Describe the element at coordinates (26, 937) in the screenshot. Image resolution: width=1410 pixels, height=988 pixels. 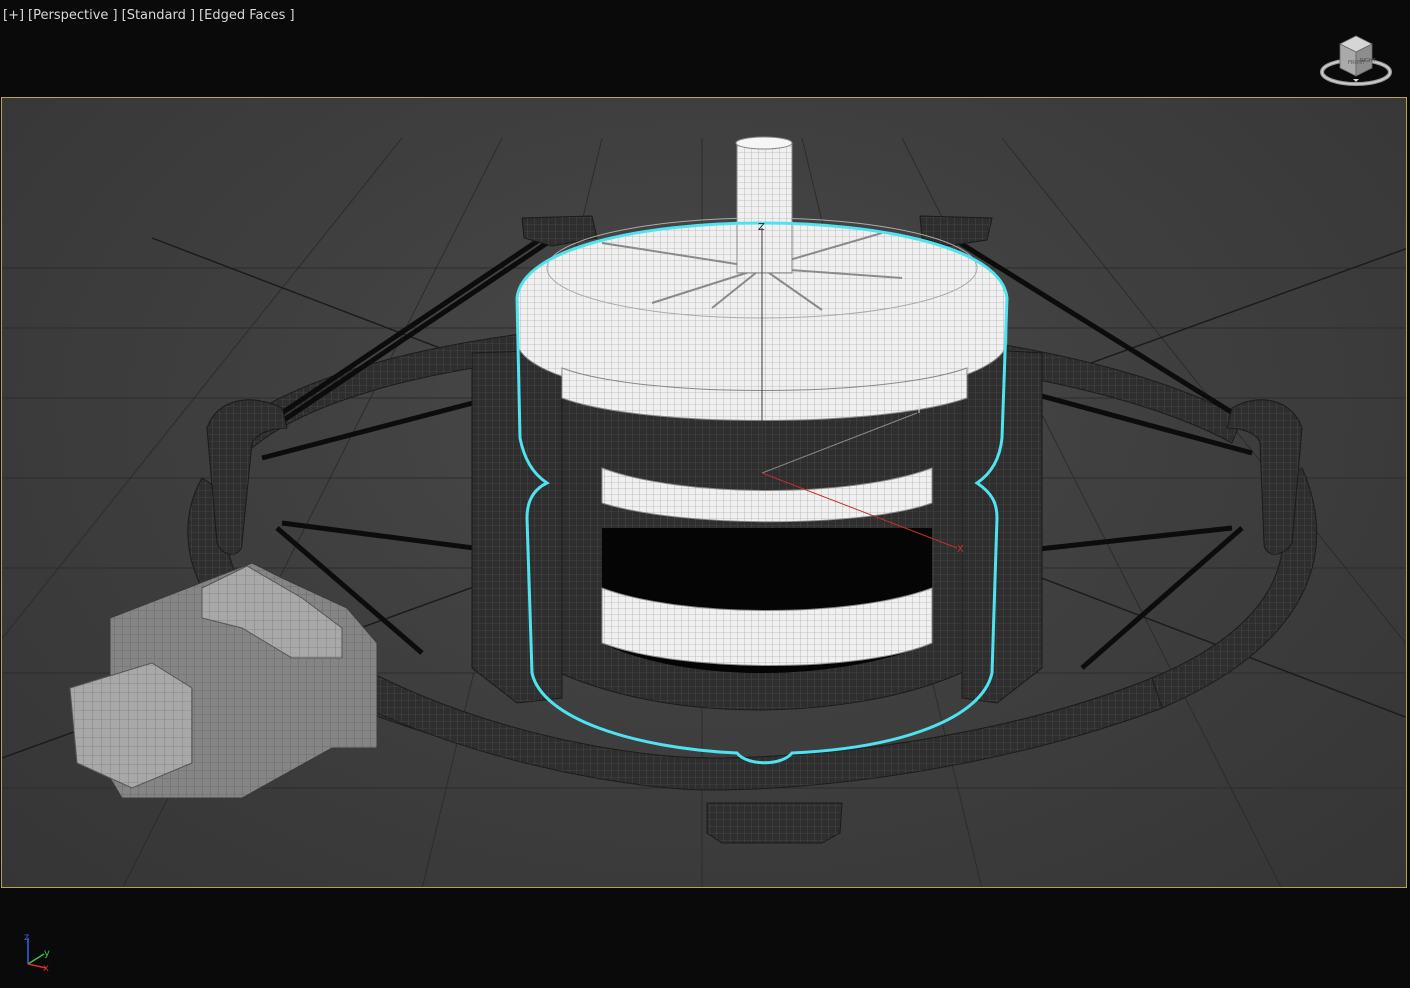
I see `tripod-z-label: z` at that location.